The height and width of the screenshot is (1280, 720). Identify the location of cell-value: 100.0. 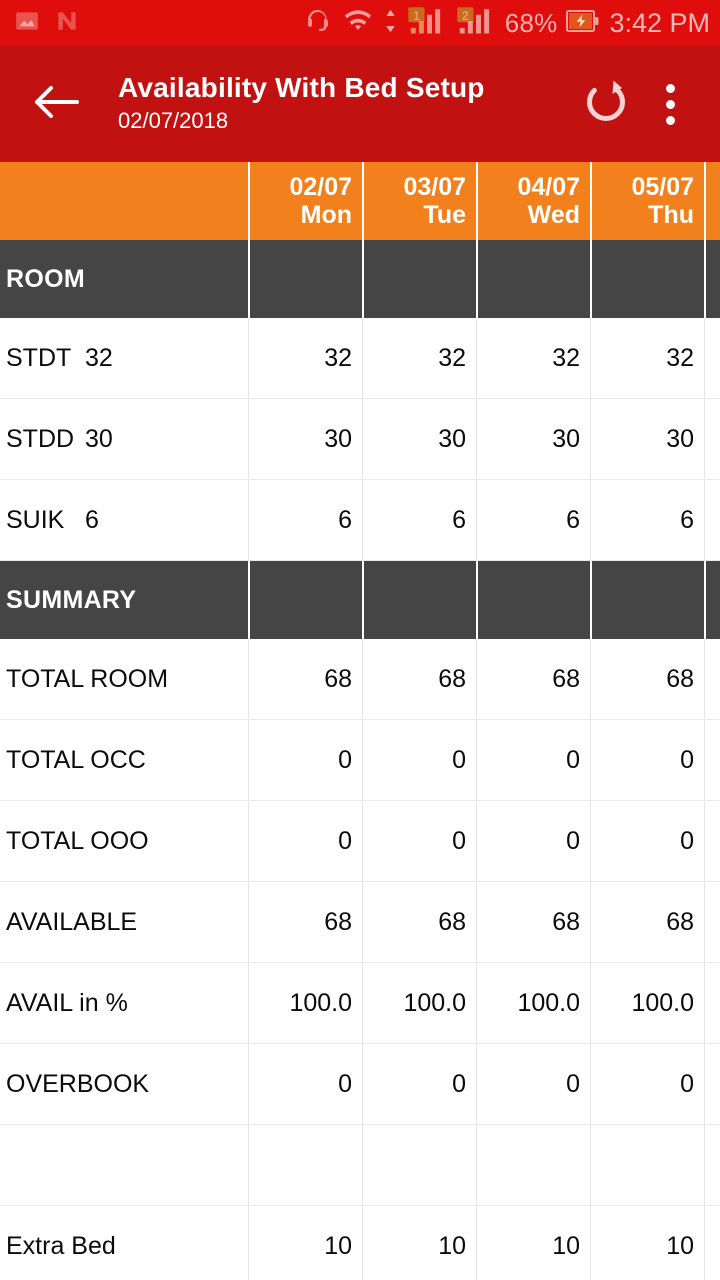
(434, 1002).